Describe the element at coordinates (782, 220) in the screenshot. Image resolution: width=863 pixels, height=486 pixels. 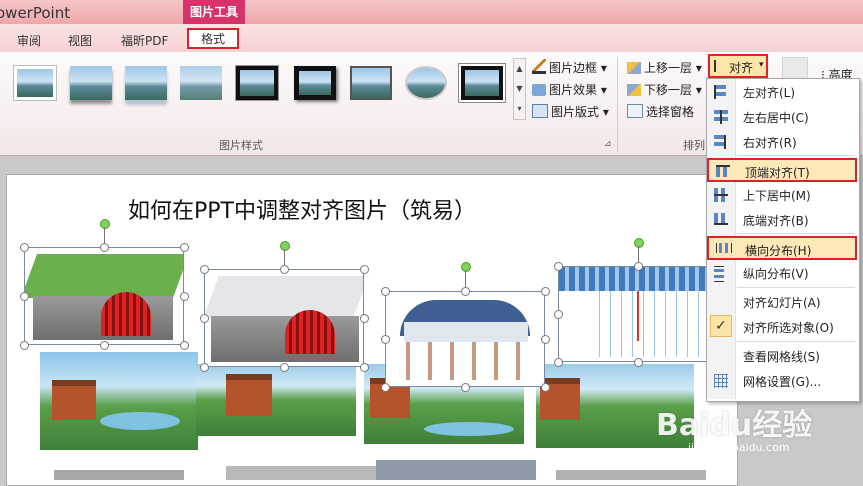
I see `menu-item-align-bottom: 底端对齐(B)` at that location.